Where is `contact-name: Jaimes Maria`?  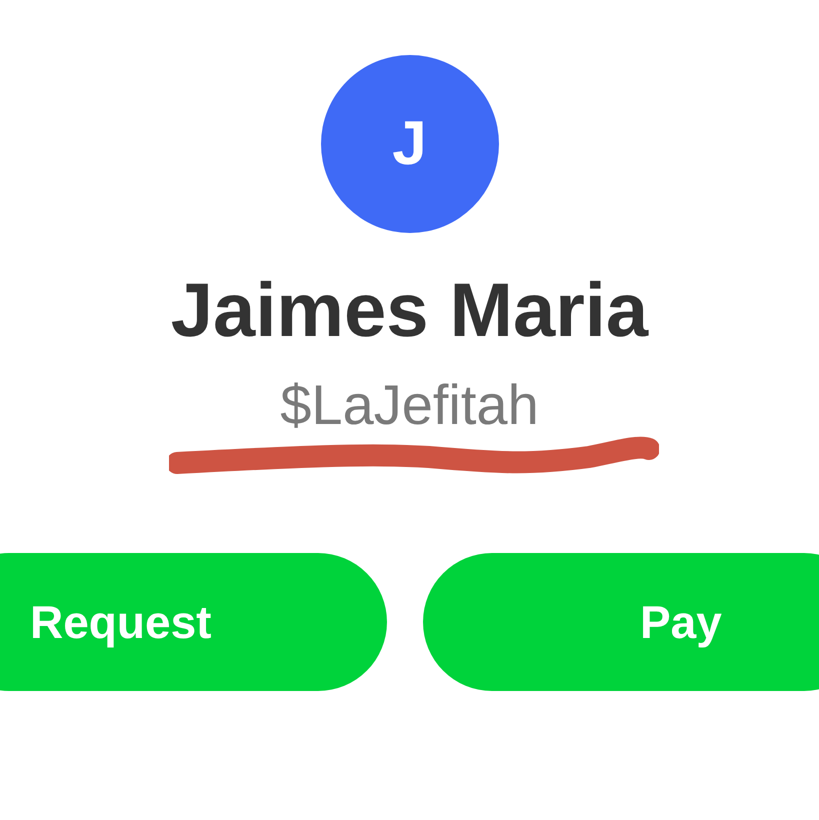 contact-name: Jaimes Maria is located at coordinates (409, 311).